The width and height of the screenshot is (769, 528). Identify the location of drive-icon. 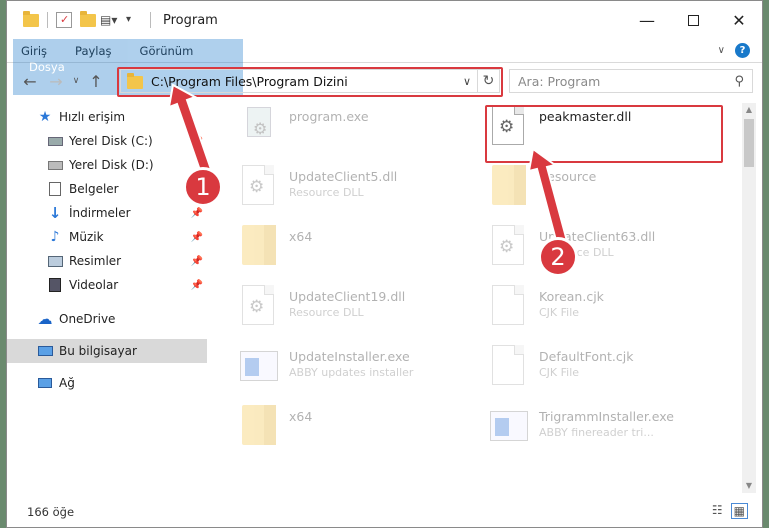
(55, 141).